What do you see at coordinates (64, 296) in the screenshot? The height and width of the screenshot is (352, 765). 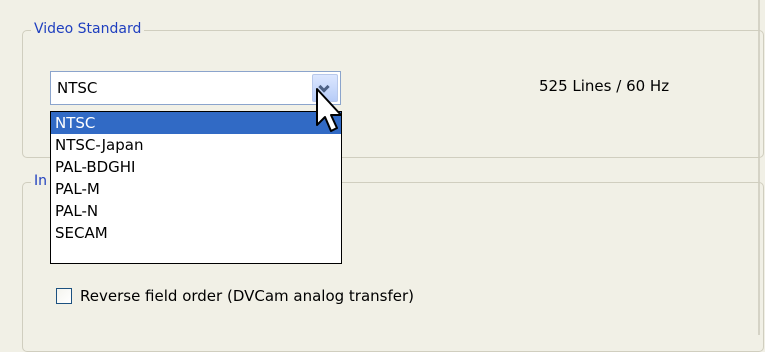 I see `reverse-field-order-checkbox` at bounding box center [64, 296].